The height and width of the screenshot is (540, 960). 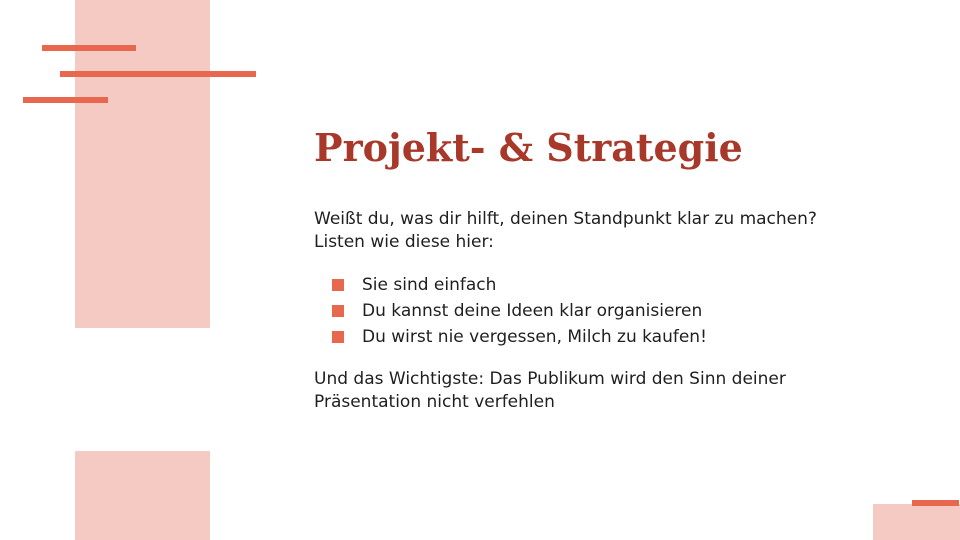 I want to click on intro-text: Listen wie diese hier:, so click(x=404, y=242).